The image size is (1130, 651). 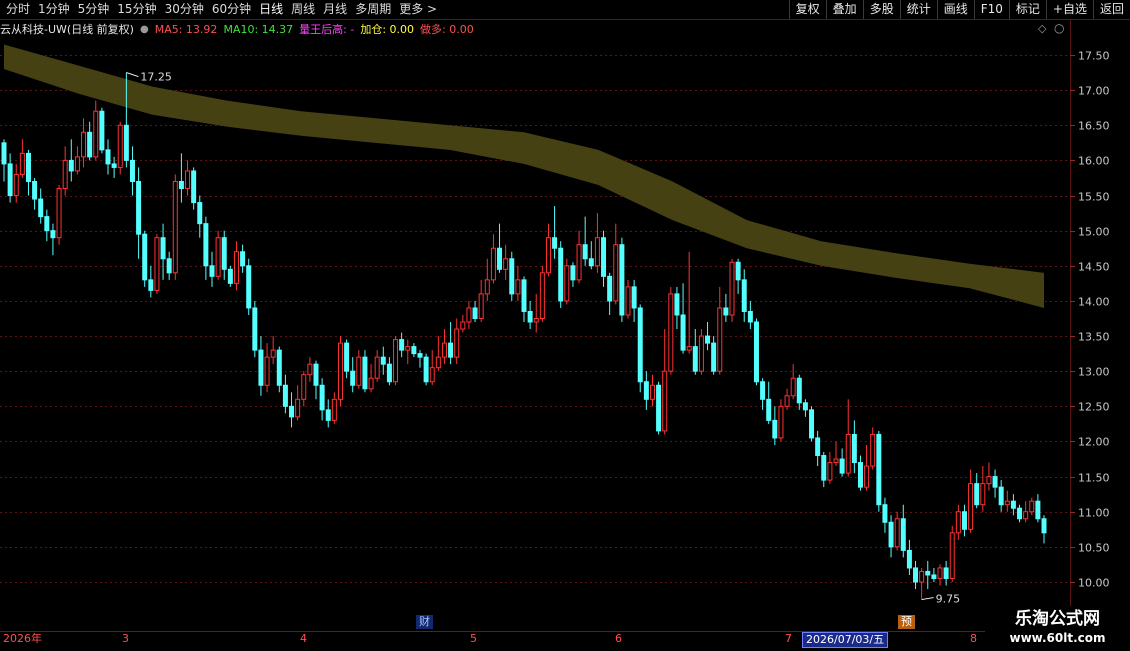 What do you see at coordinates (54, 9) in the screenshot?
I see `tab-period-1min: 1分钟` at bounding box center [54, 9].